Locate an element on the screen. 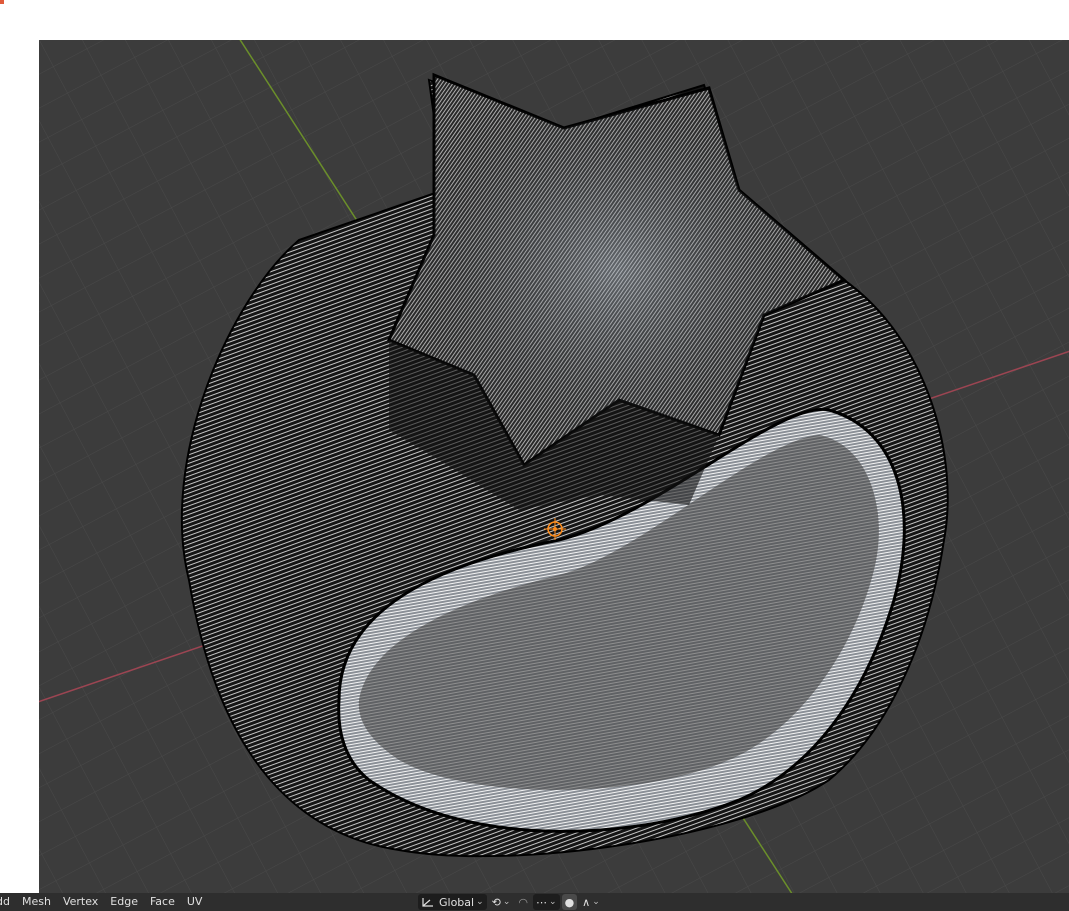 This screenshot has width=1069, height=911. menu-vertex: Vertex is located at coordinates (80, 902).